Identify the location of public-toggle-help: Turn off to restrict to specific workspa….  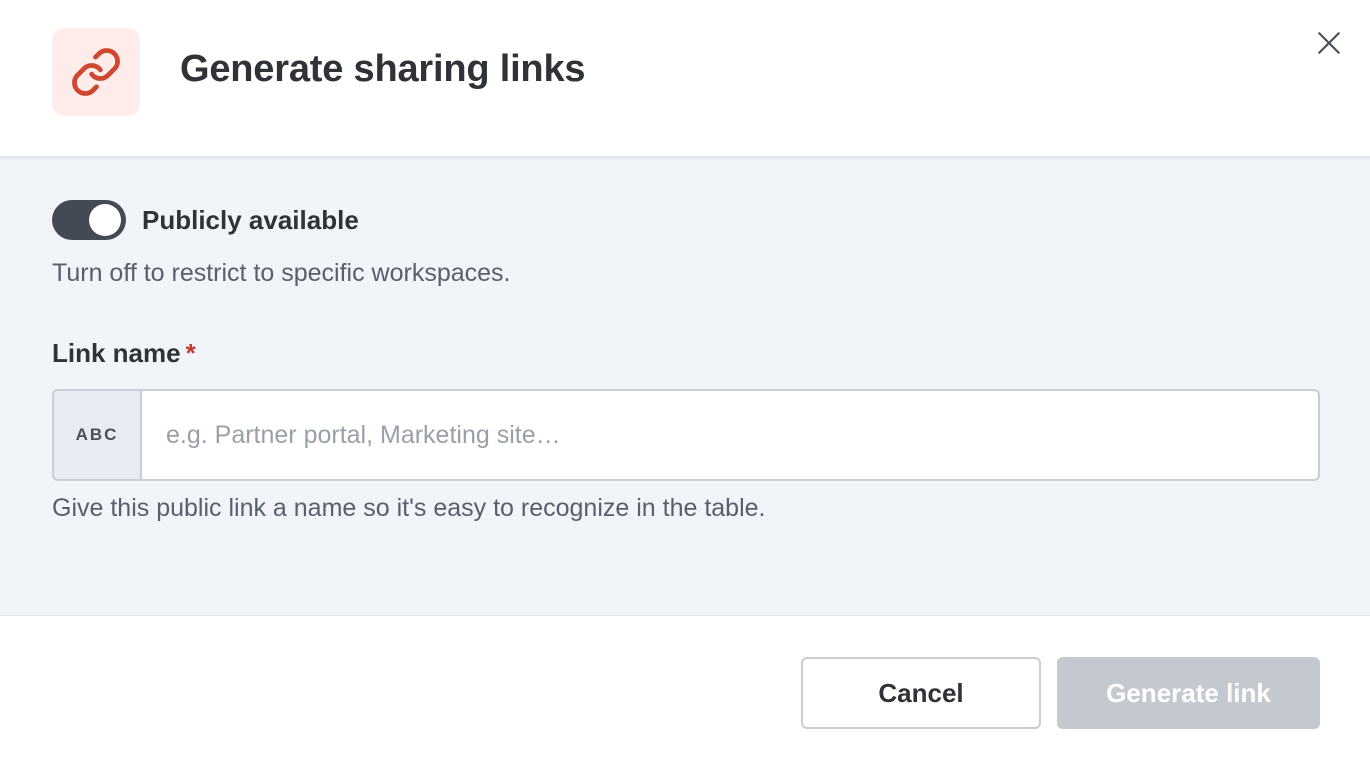
(281, 273).